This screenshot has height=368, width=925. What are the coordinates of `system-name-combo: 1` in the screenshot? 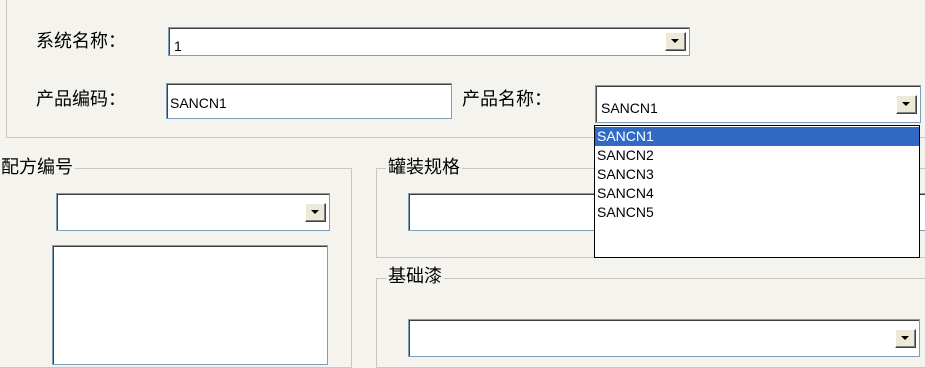 It's located at (429, 41).